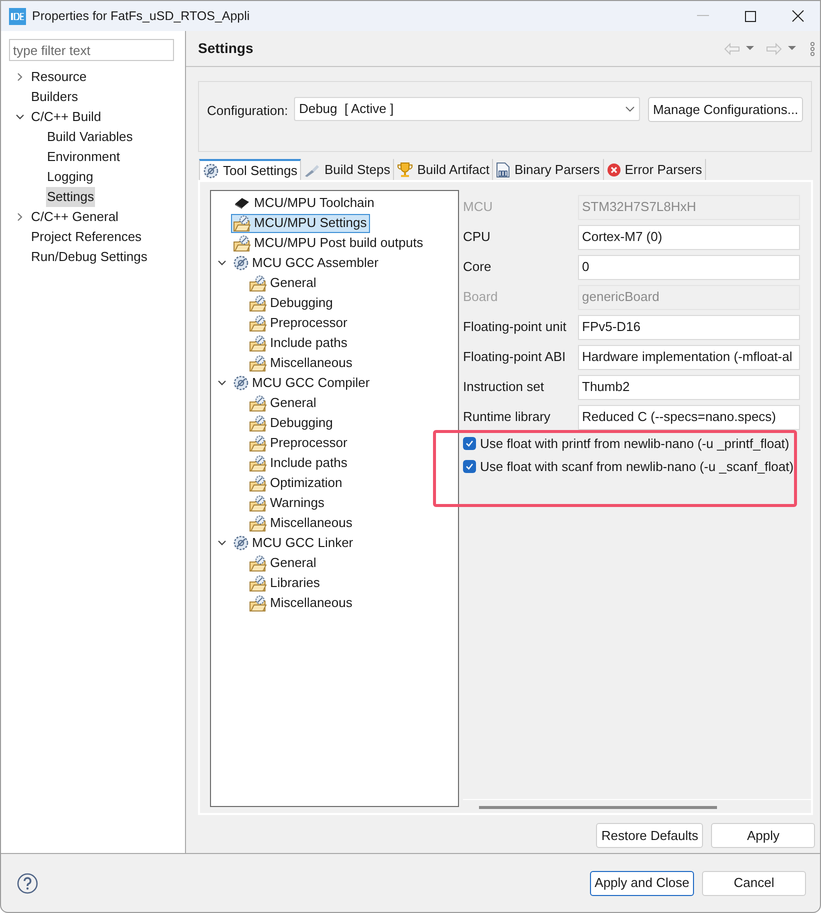  What do you see at coordinates (66, 117) in the screenshot?
I see `nav-item: C/C++ Build` at bounding box center [66, 117].